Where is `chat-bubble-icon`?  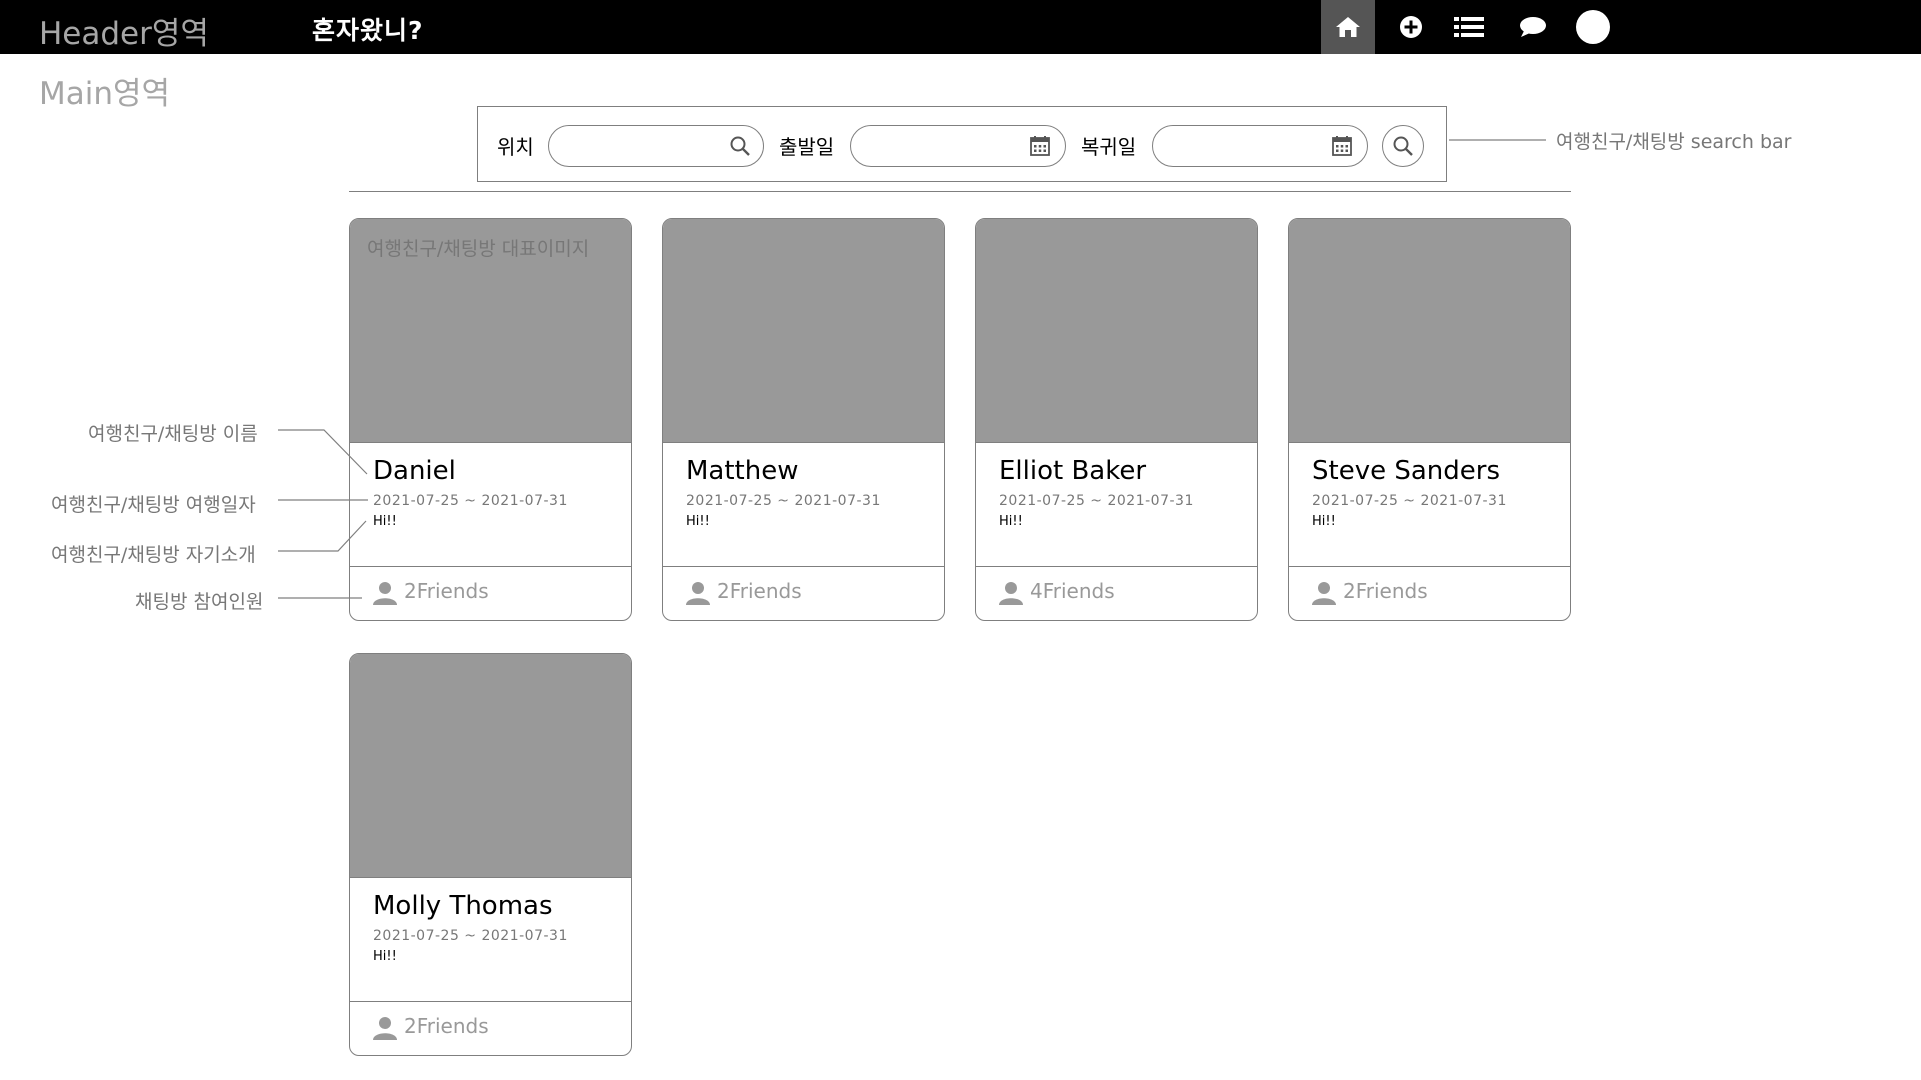 chat-bubble-icon is located at coordinates (1533, 27).